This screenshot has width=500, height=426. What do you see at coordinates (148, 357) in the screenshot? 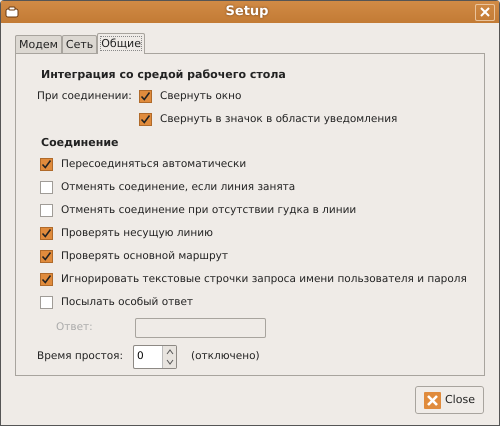
I see `idle-time-field: 0` at bounding box center [148, 357].